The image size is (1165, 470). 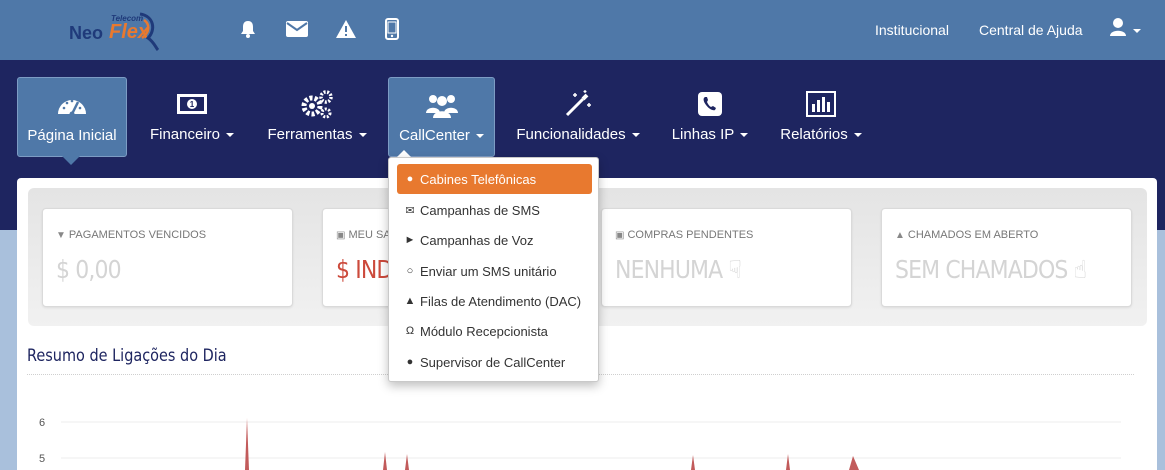 What do you see at coordinates (703, 134) in the screenshot?
I see `nav-label: Linhas IP` at bounding box center [703, 134].